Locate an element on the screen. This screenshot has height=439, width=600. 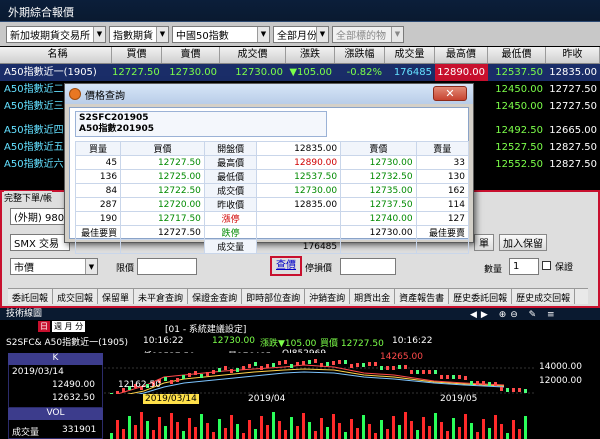
tab-asset-report: 資產報告書 is located at coordinates (422, 296).